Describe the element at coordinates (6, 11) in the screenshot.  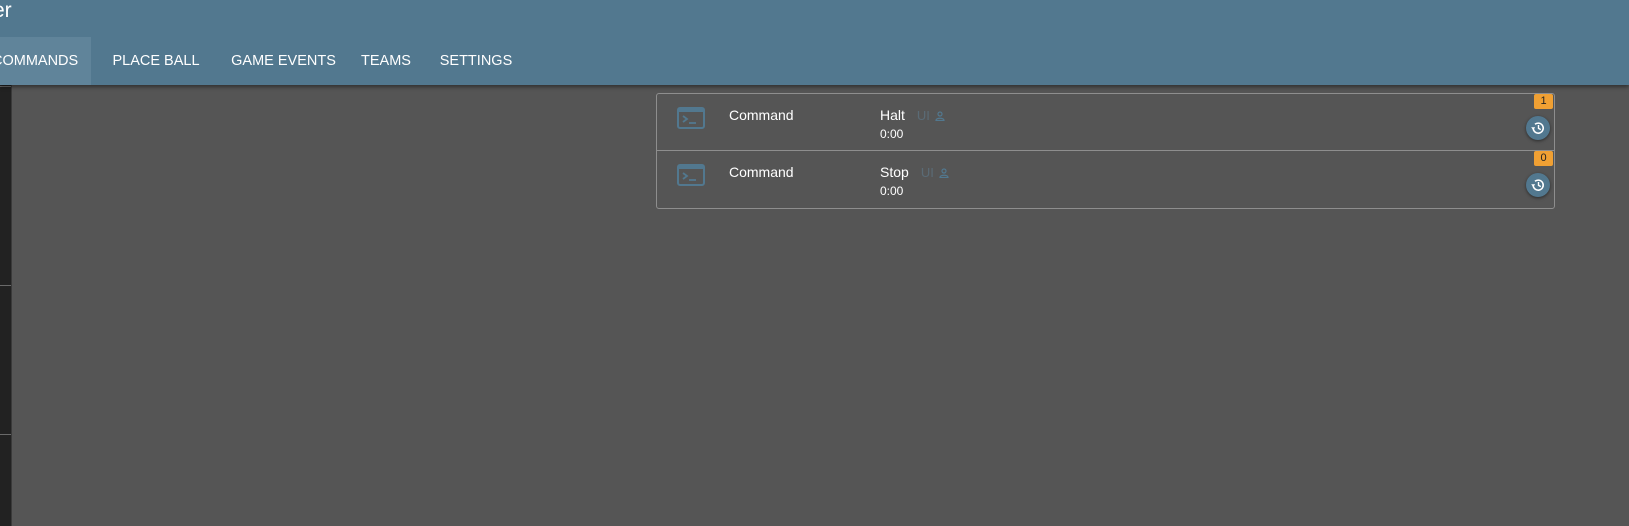
I see `app-title: er` at that location.